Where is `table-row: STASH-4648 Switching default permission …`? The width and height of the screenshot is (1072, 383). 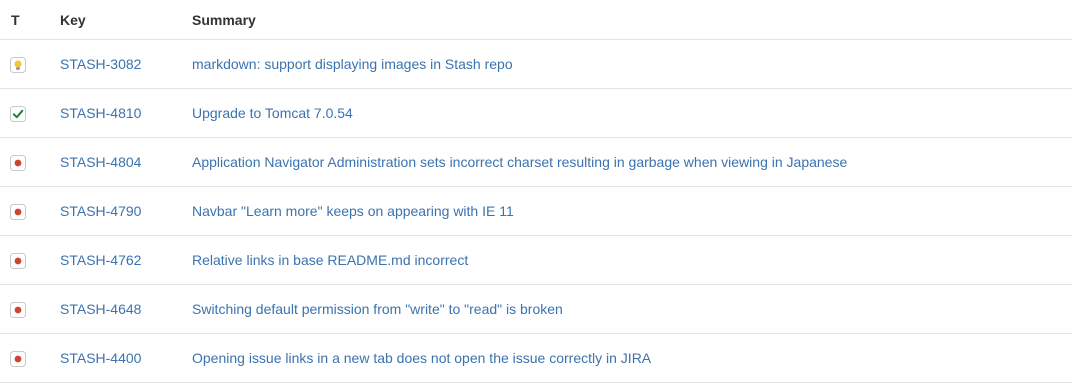
table-row: STASH-4648 Switching default permission … is located at coordinates (536, 309).